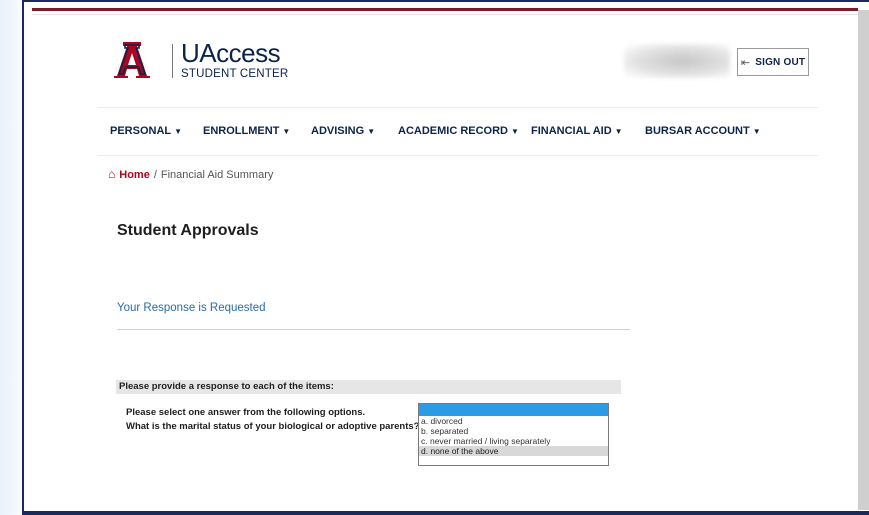 The width and height of the screenshot is (869, 515). I want to click on nav-financial-aid: FINANCIAL AID ▼, so click(577, 131).